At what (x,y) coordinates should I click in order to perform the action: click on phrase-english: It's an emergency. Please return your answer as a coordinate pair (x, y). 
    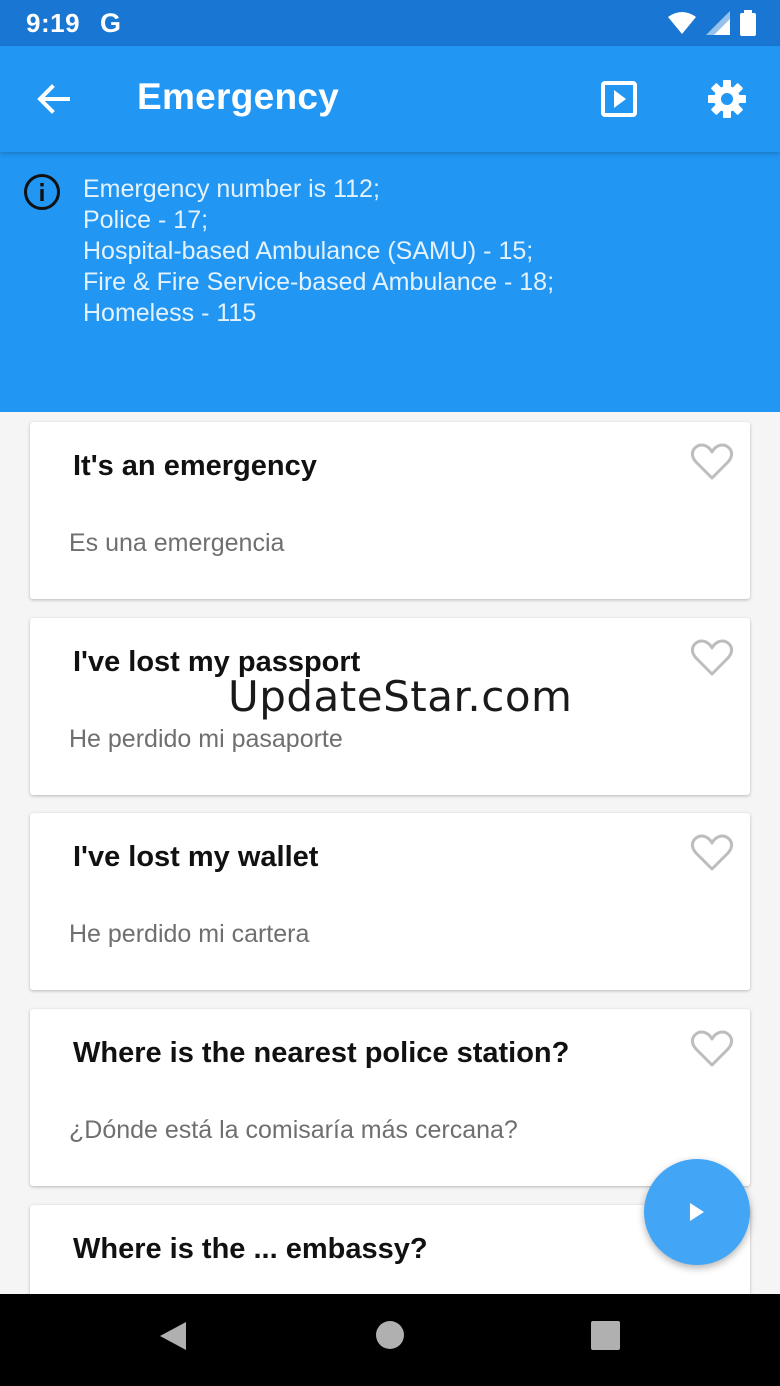
    Looking at the image, I should click on (195, 466).